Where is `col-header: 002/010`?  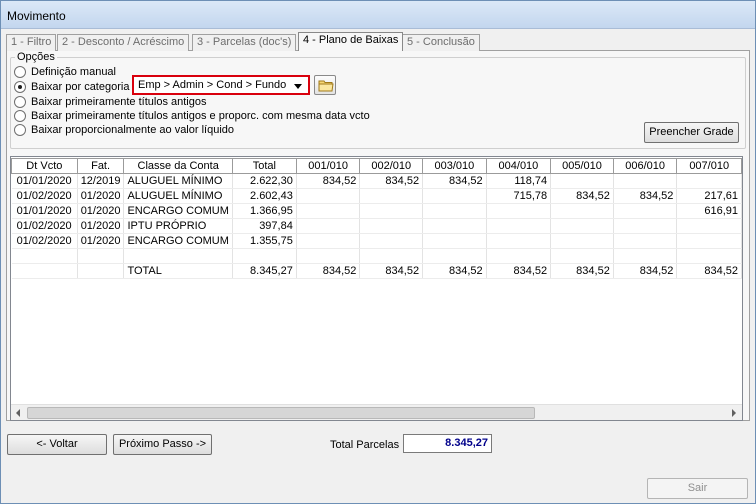
col-header: 002/010 is located at coordinates (391, 166).